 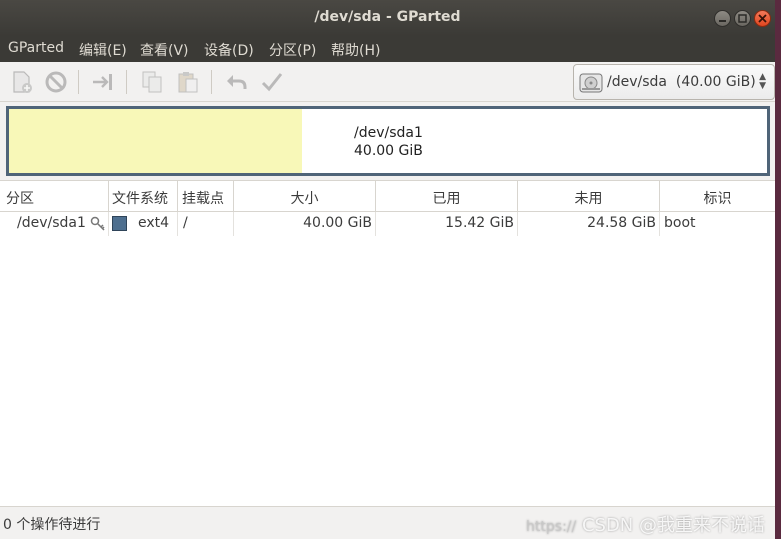 What do you see at coordinates (305, 196) in the screenshot?
I see `column-header-size: 大小` at bounding box center [305, 196].